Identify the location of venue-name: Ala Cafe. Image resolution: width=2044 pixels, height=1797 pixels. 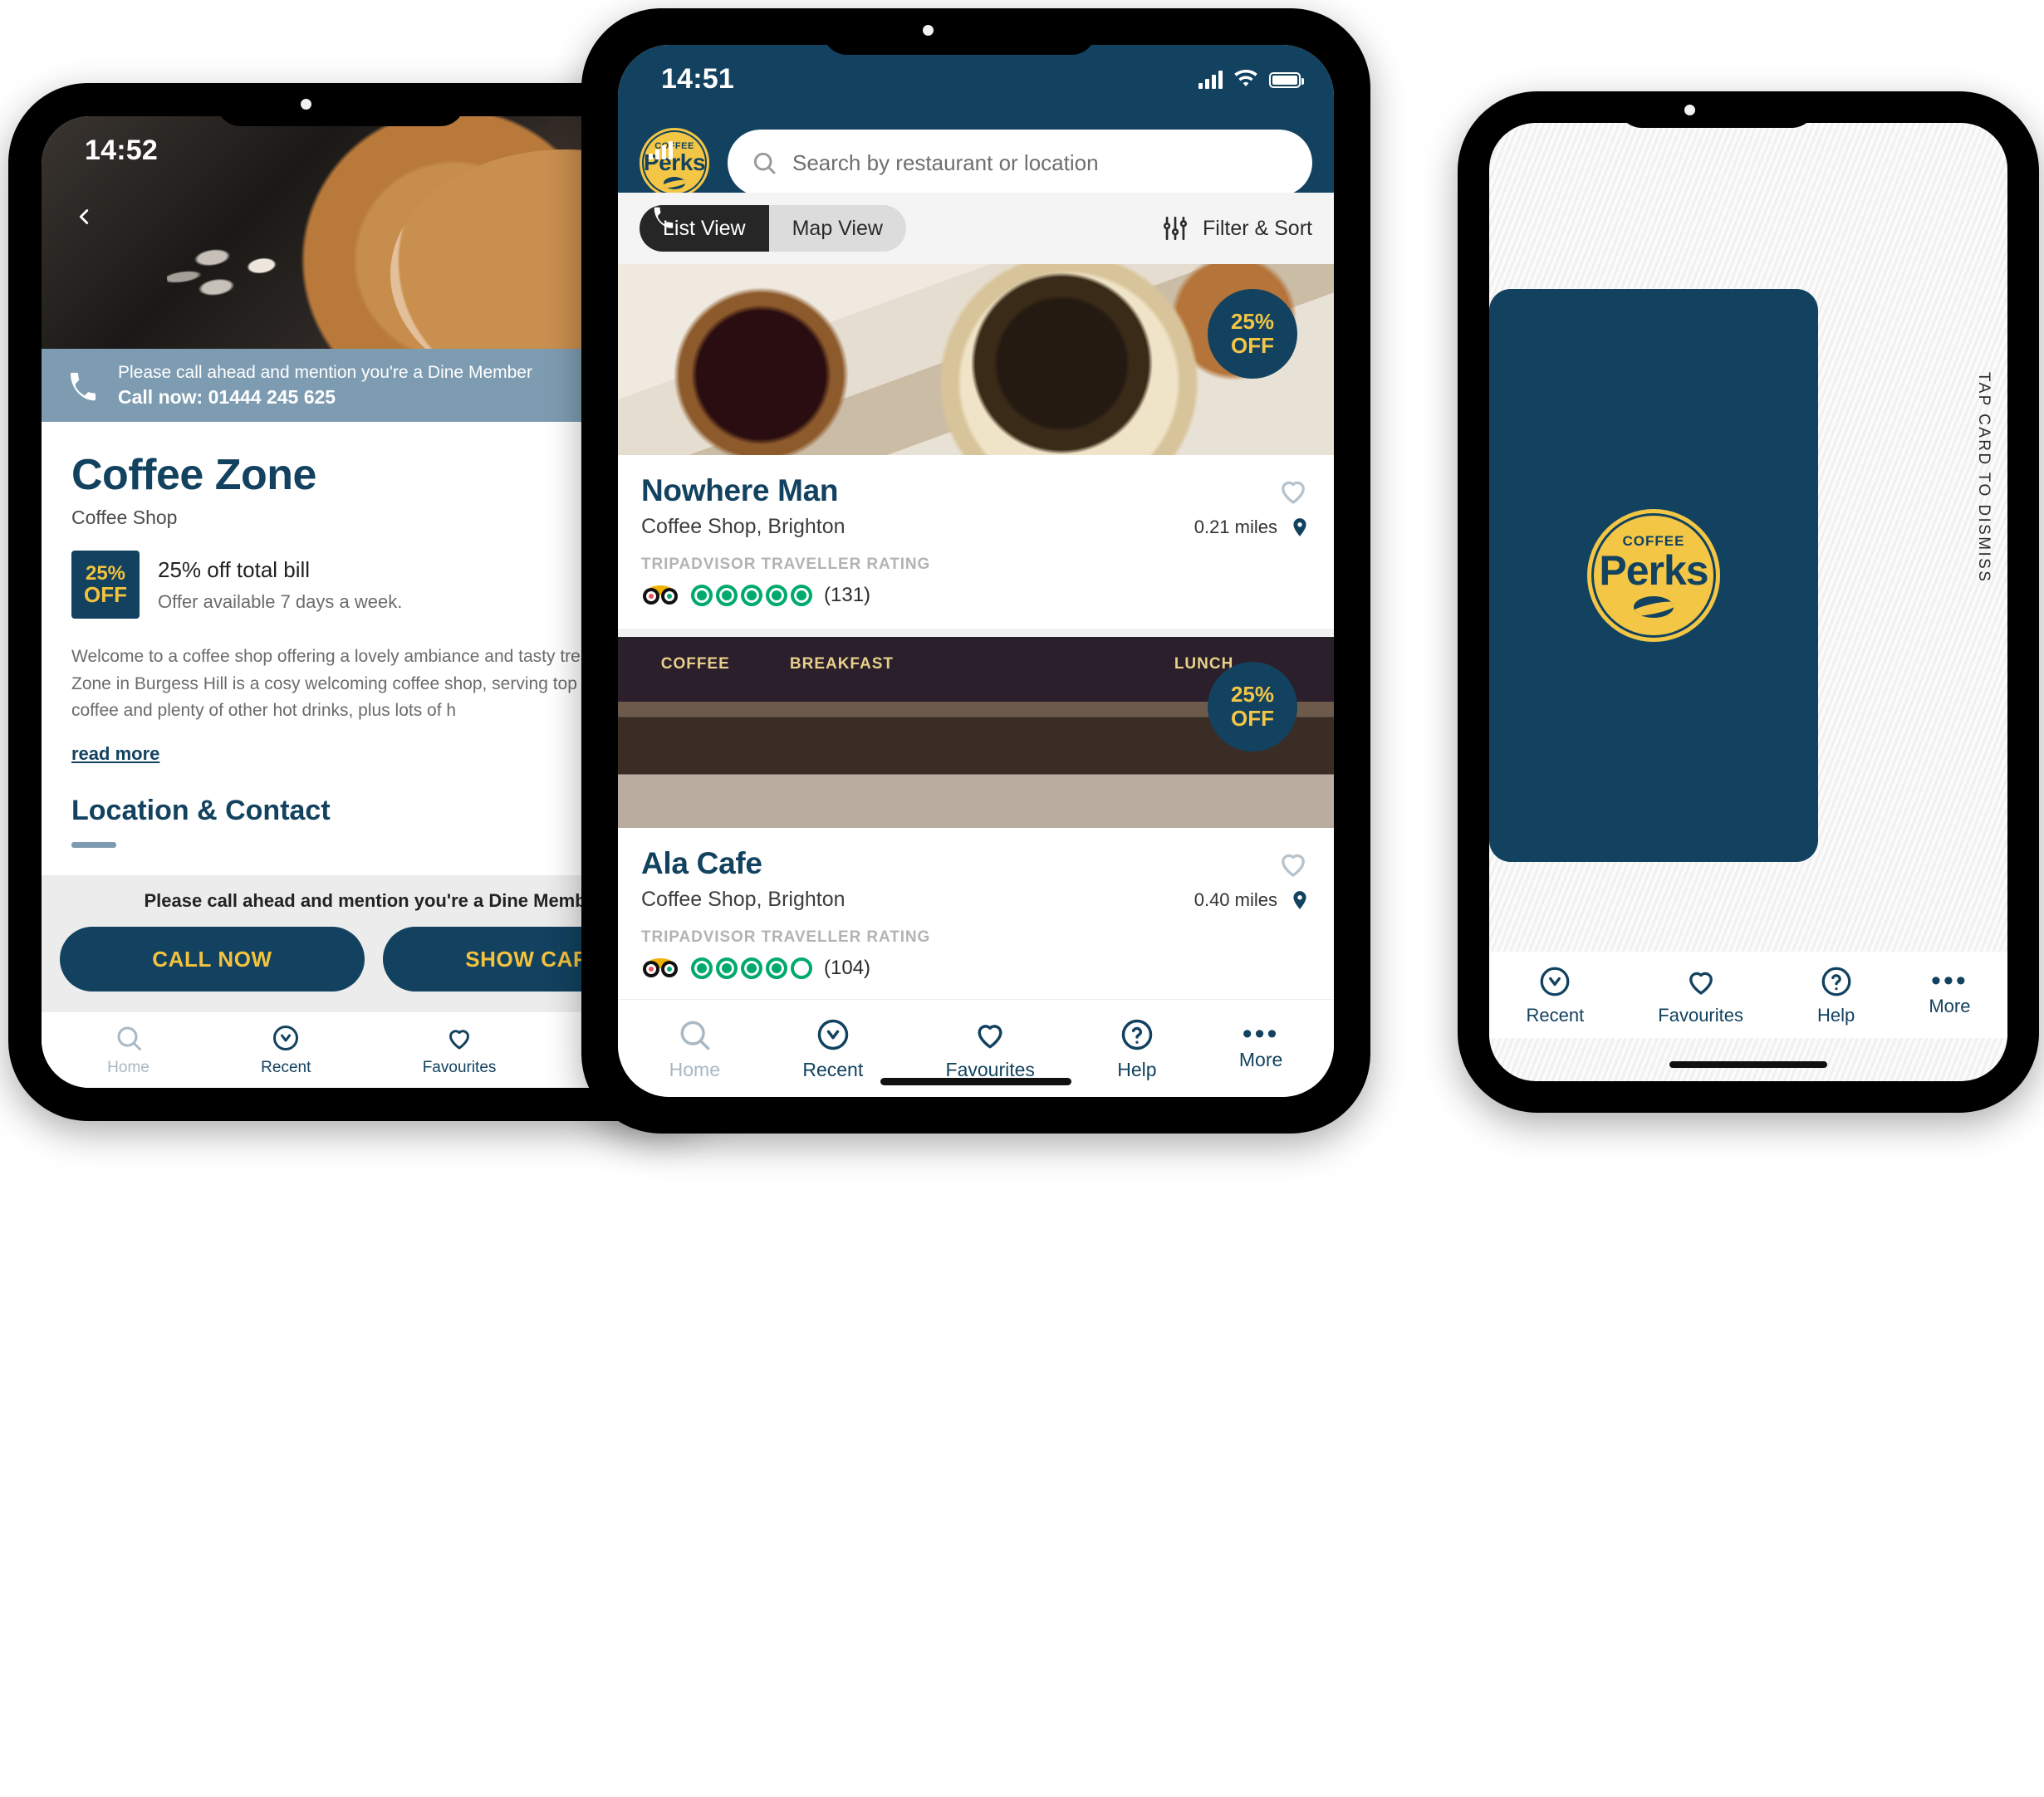
(701, 863).